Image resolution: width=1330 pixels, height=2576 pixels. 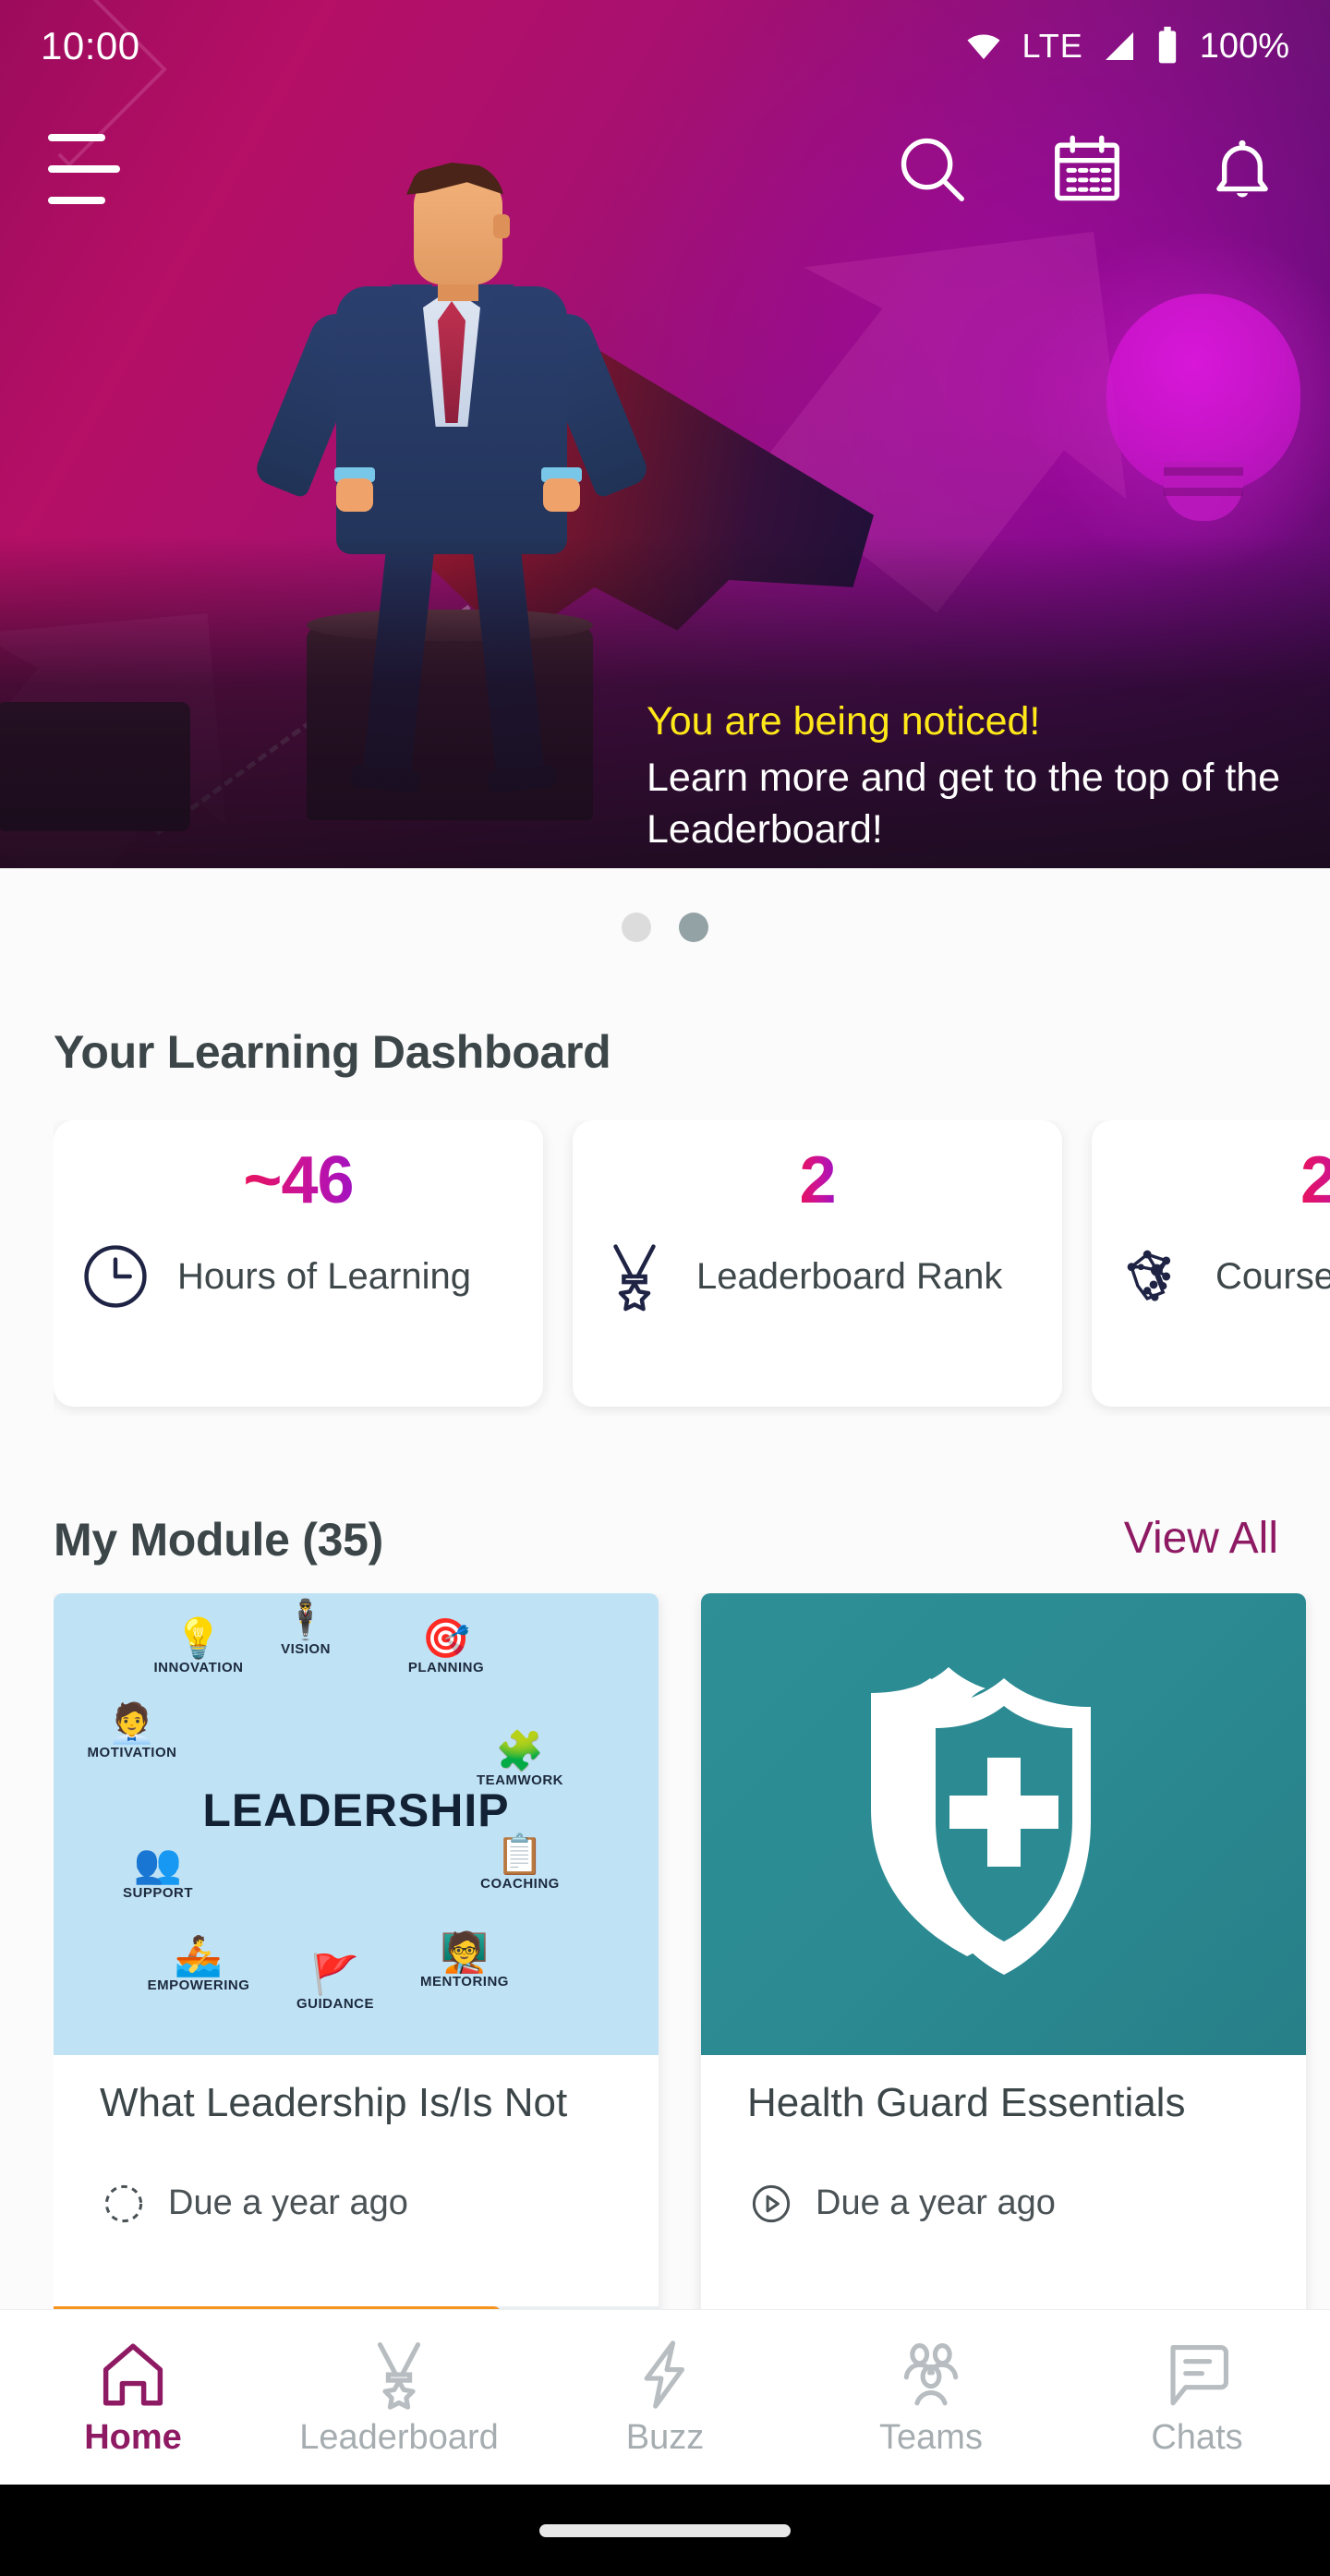 What do you see at coordinates (1167, 45) in the screenshot?
I see `battery-icon` at bounding box center [1167, 45].